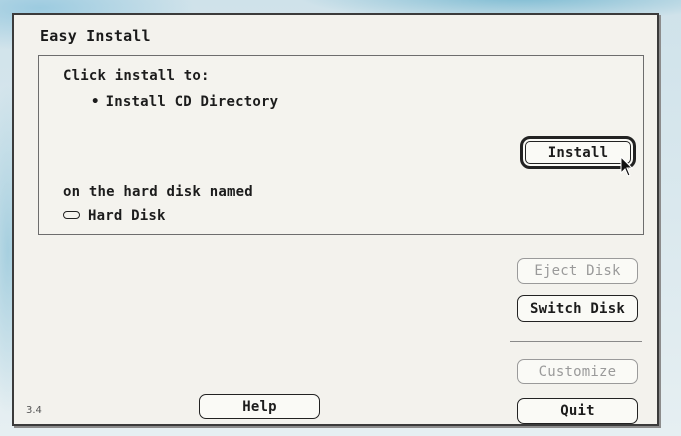  I want to click on help-button: Help, so click(259, 406).